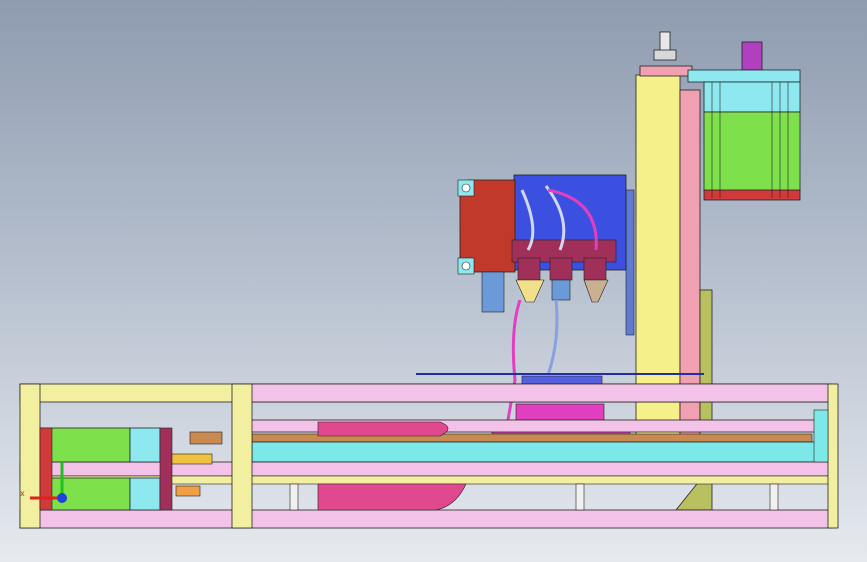 The height and width of the screenshot is (562, 867). Describe the element at coordinates (22, 493) in the screenshot. I see `svg-text: x` at that location.